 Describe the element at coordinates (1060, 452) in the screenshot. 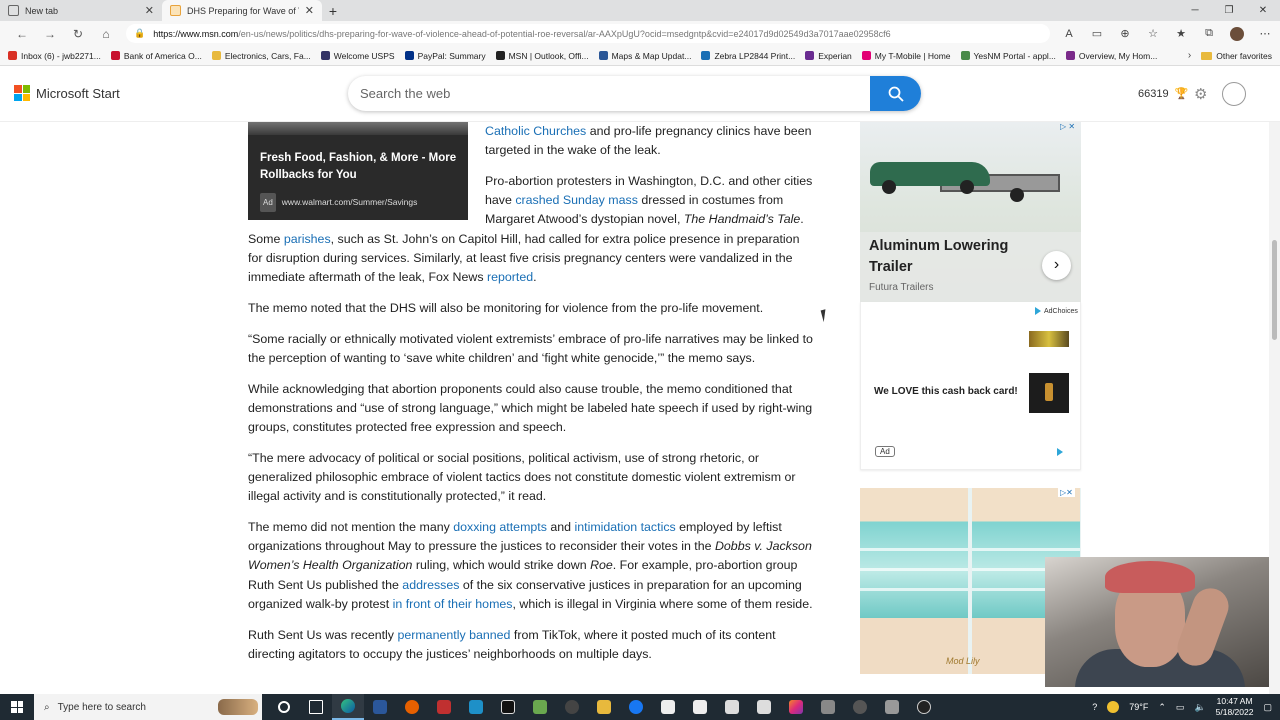

I see `adchoices-icon` at that location.